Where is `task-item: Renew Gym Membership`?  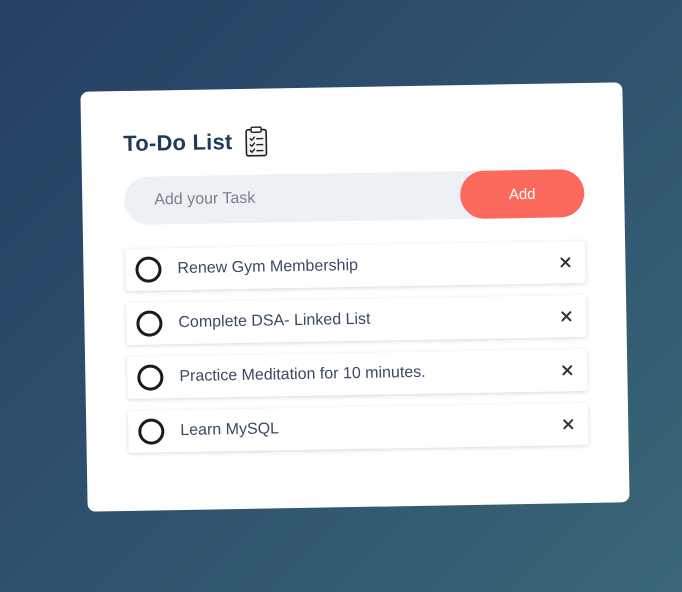 task-item: Renew Gym Membership is located at coordinates (355, 265).